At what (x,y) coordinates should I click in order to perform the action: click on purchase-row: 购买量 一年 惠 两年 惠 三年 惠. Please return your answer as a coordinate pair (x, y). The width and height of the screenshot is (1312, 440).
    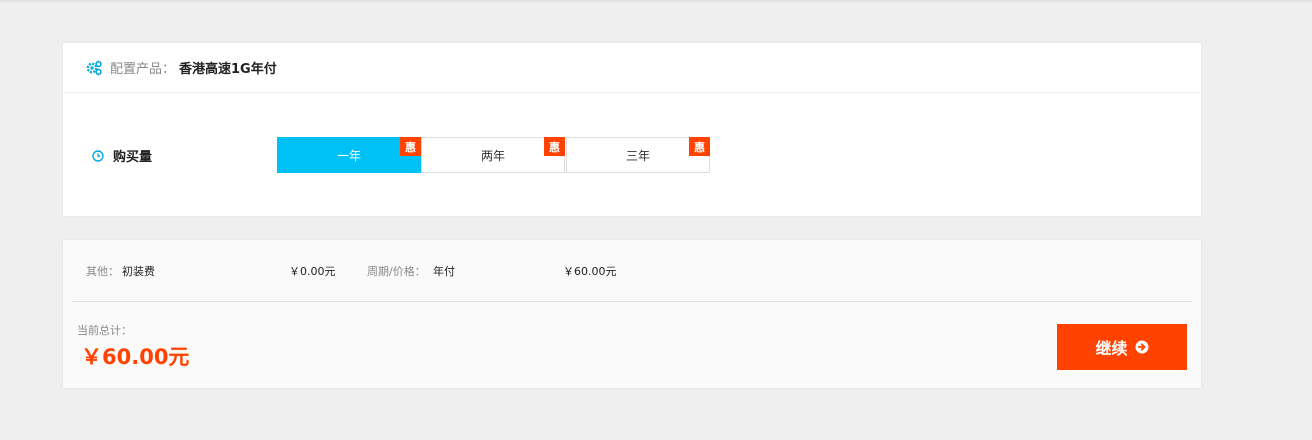
    Looking at the image, I should click on (632, 156).